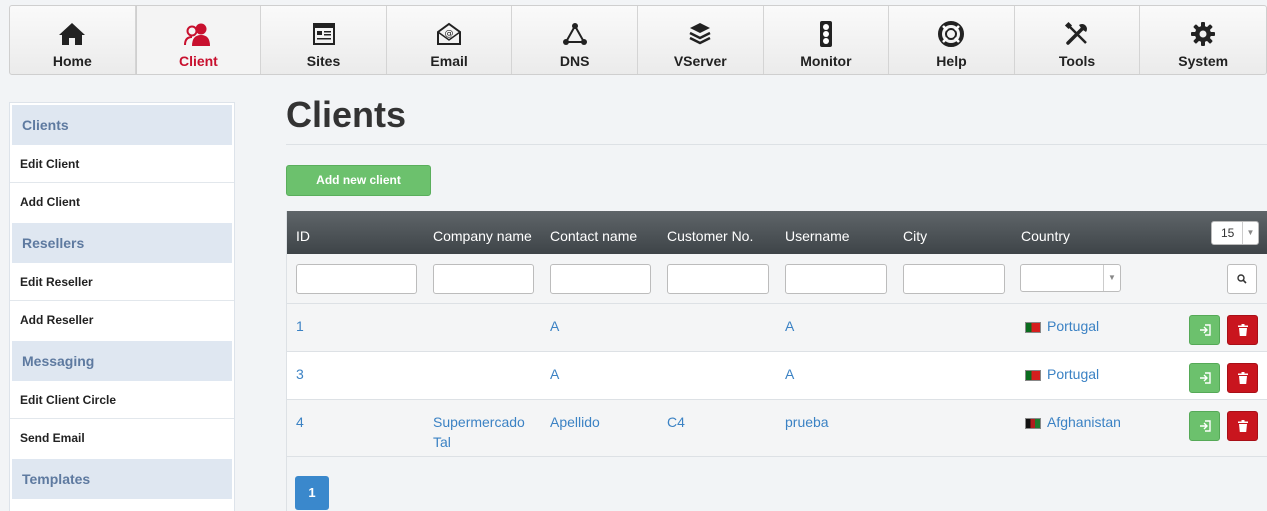  What do you see at coordinates (1250, 233) in the screenshot?
I see `chevron-down-icon: ▼` at bounding box center [1250, 233].